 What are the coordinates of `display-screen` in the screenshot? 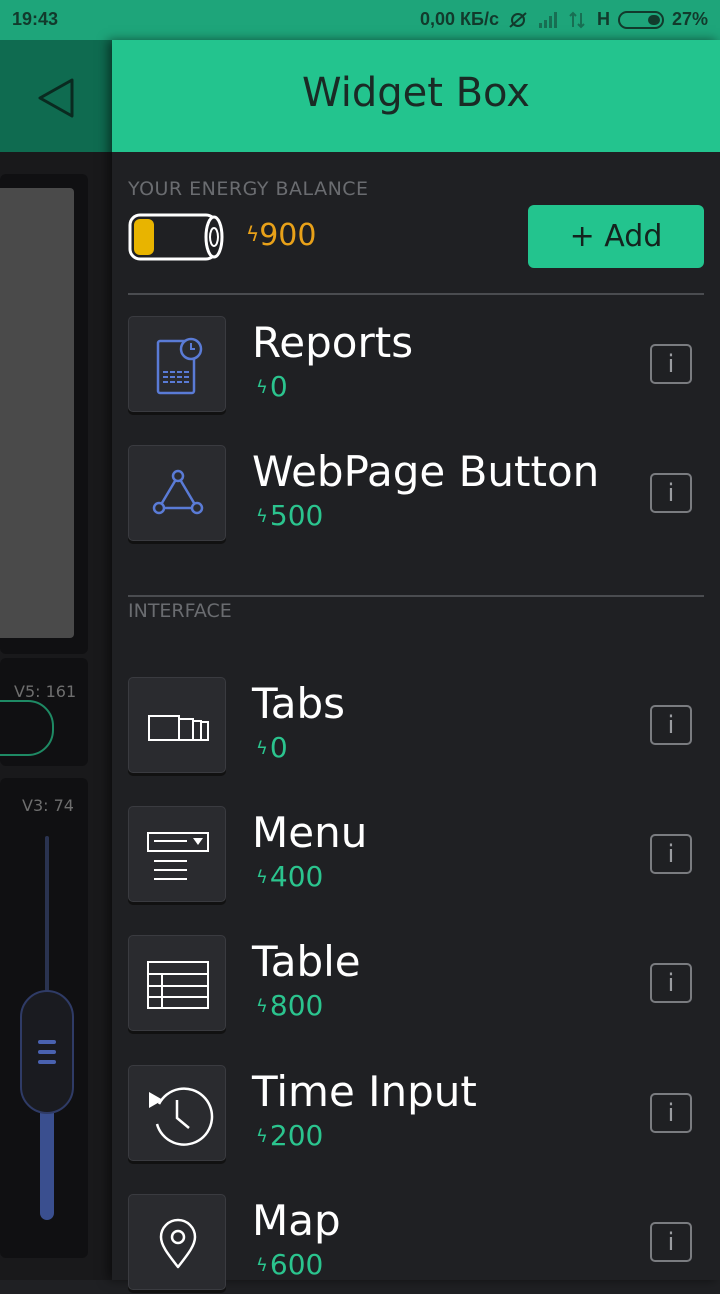 It's located at (37, 413).